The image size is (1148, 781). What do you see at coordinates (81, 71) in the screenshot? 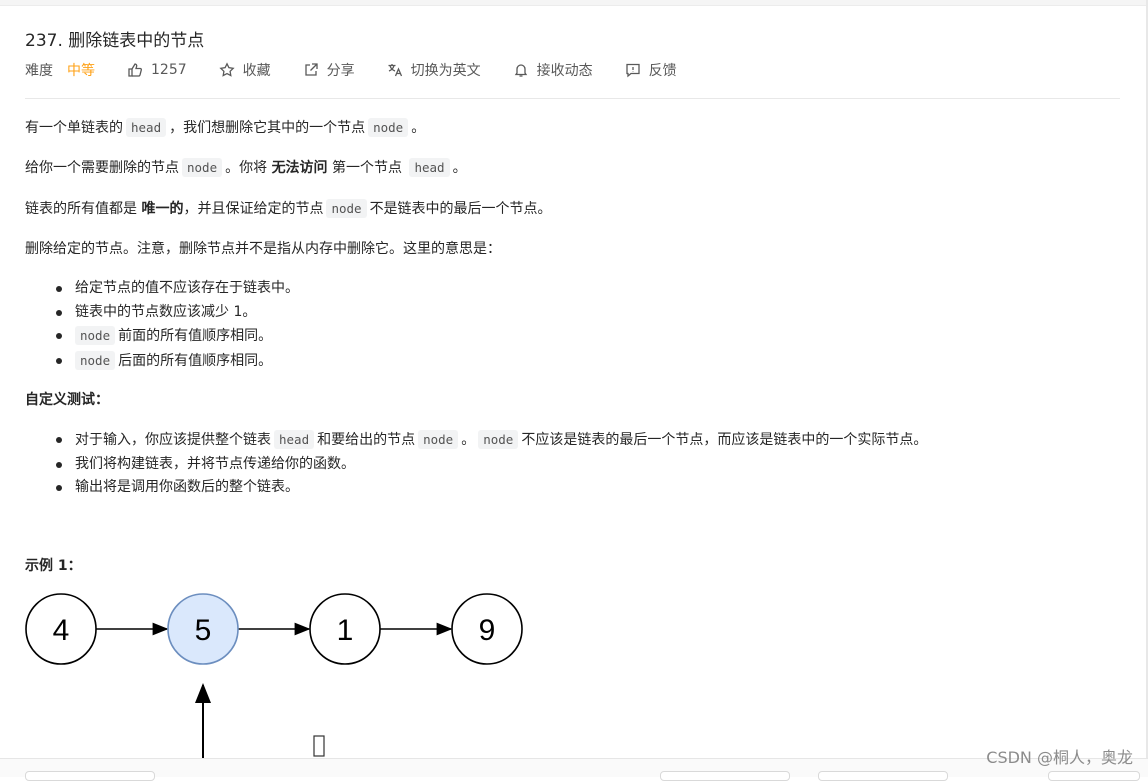
I see `difficulty-badge: 中等` at bounding box center [81, 71].